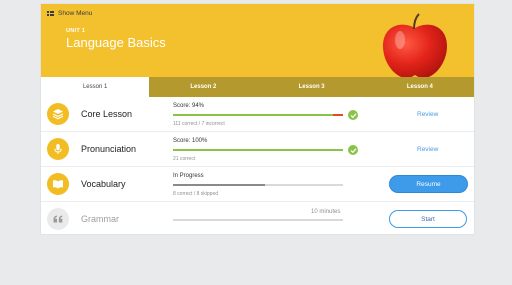  I want to click on core-lesson-badge, so click(58, 114).